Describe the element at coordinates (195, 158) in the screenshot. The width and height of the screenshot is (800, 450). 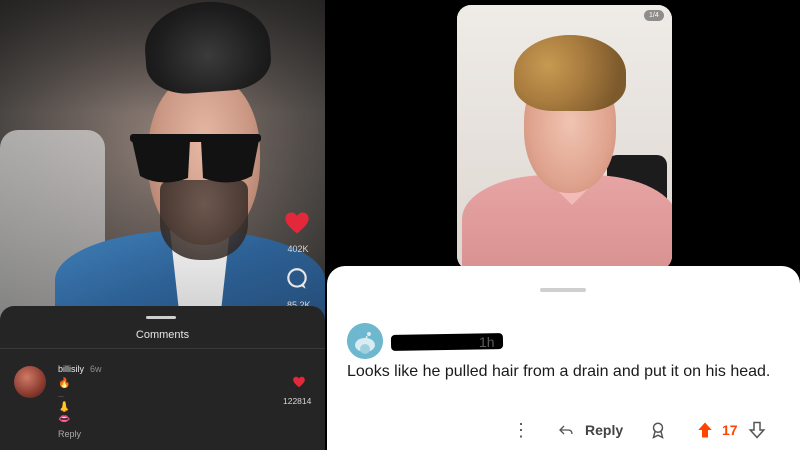
I see `sunglasses` at that location.